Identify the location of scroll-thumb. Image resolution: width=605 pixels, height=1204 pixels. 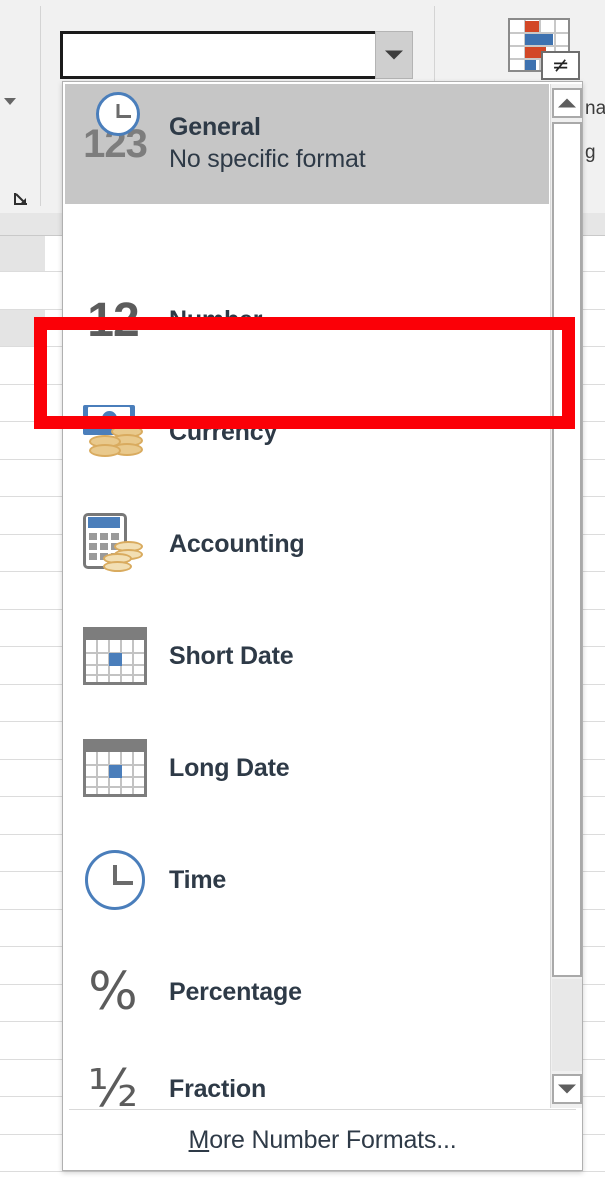
(567, 549).